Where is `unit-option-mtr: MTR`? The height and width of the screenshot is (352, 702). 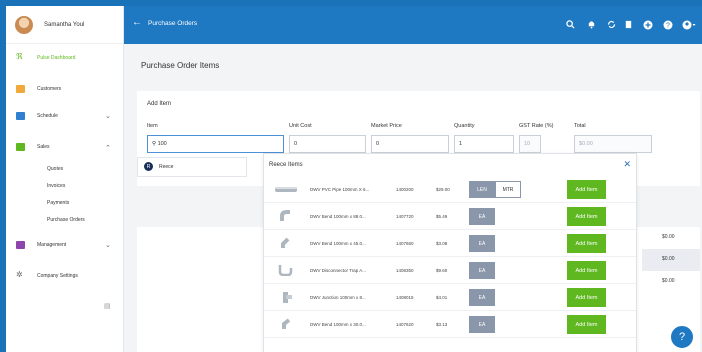 unit-option-mtr: MTR is located at coordinates (508, 189).